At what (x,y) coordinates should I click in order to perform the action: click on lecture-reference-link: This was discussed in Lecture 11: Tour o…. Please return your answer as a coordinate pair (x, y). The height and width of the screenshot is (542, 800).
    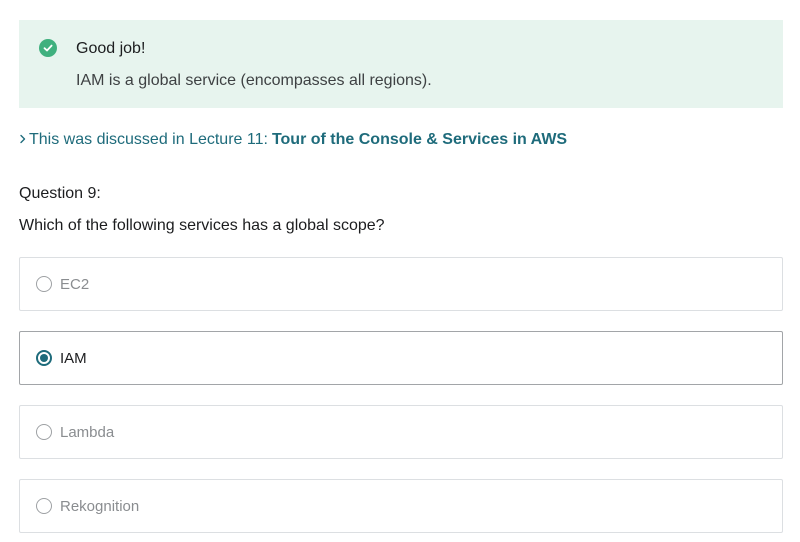
    Looking at the image, I should click on (293, 140).